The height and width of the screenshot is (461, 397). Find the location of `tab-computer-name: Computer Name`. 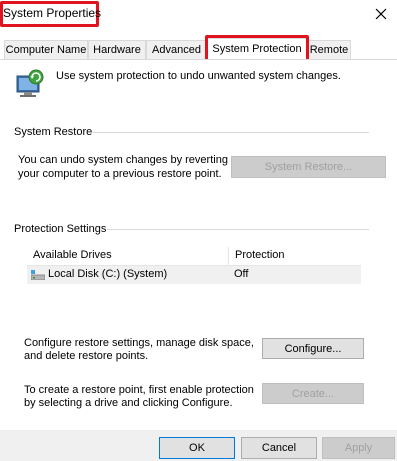

tab-computer-name: Computer Name is located at coordinates (46, 49).